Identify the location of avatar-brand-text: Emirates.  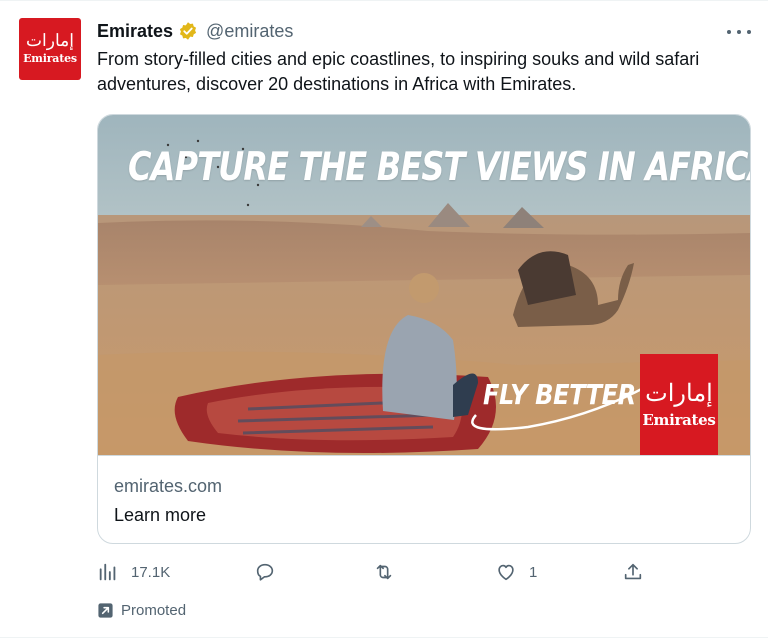
(50, 58).